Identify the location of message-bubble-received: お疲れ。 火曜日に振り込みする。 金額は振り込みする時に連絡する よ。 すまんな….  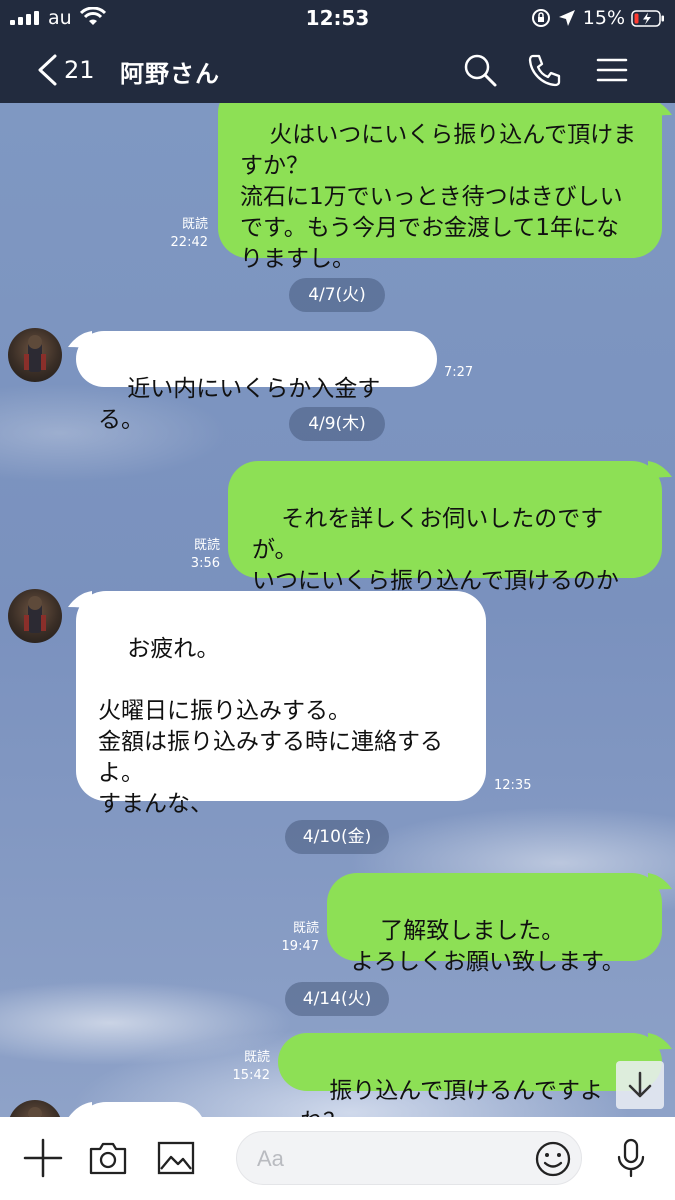
(281, 704).